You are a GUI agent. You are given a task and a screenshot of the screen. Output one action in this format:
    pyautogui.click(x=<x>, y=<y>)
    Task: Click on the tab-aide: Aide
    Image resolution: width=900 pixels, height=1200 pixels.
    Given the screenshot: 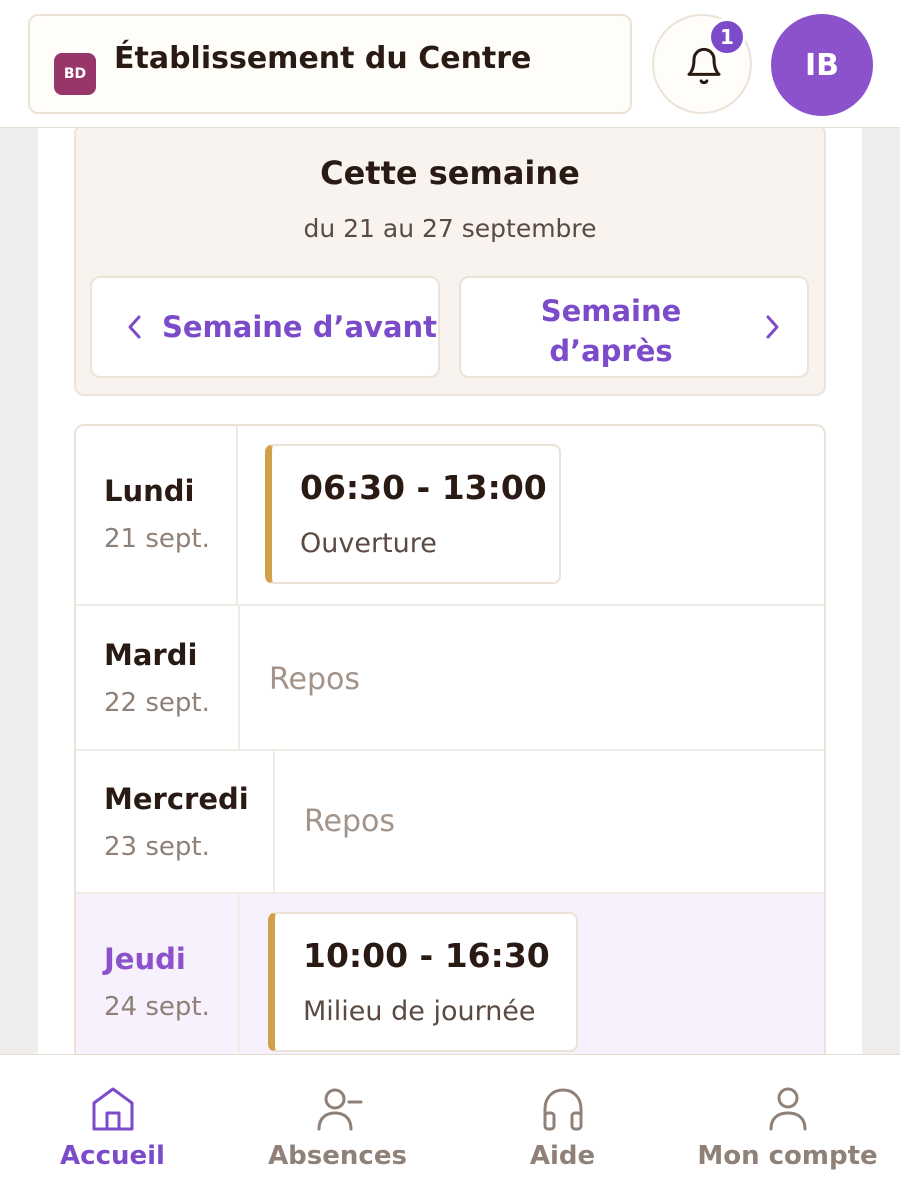 What is the action you would take?
    pyautogui.click(x=562, y=1127)
    